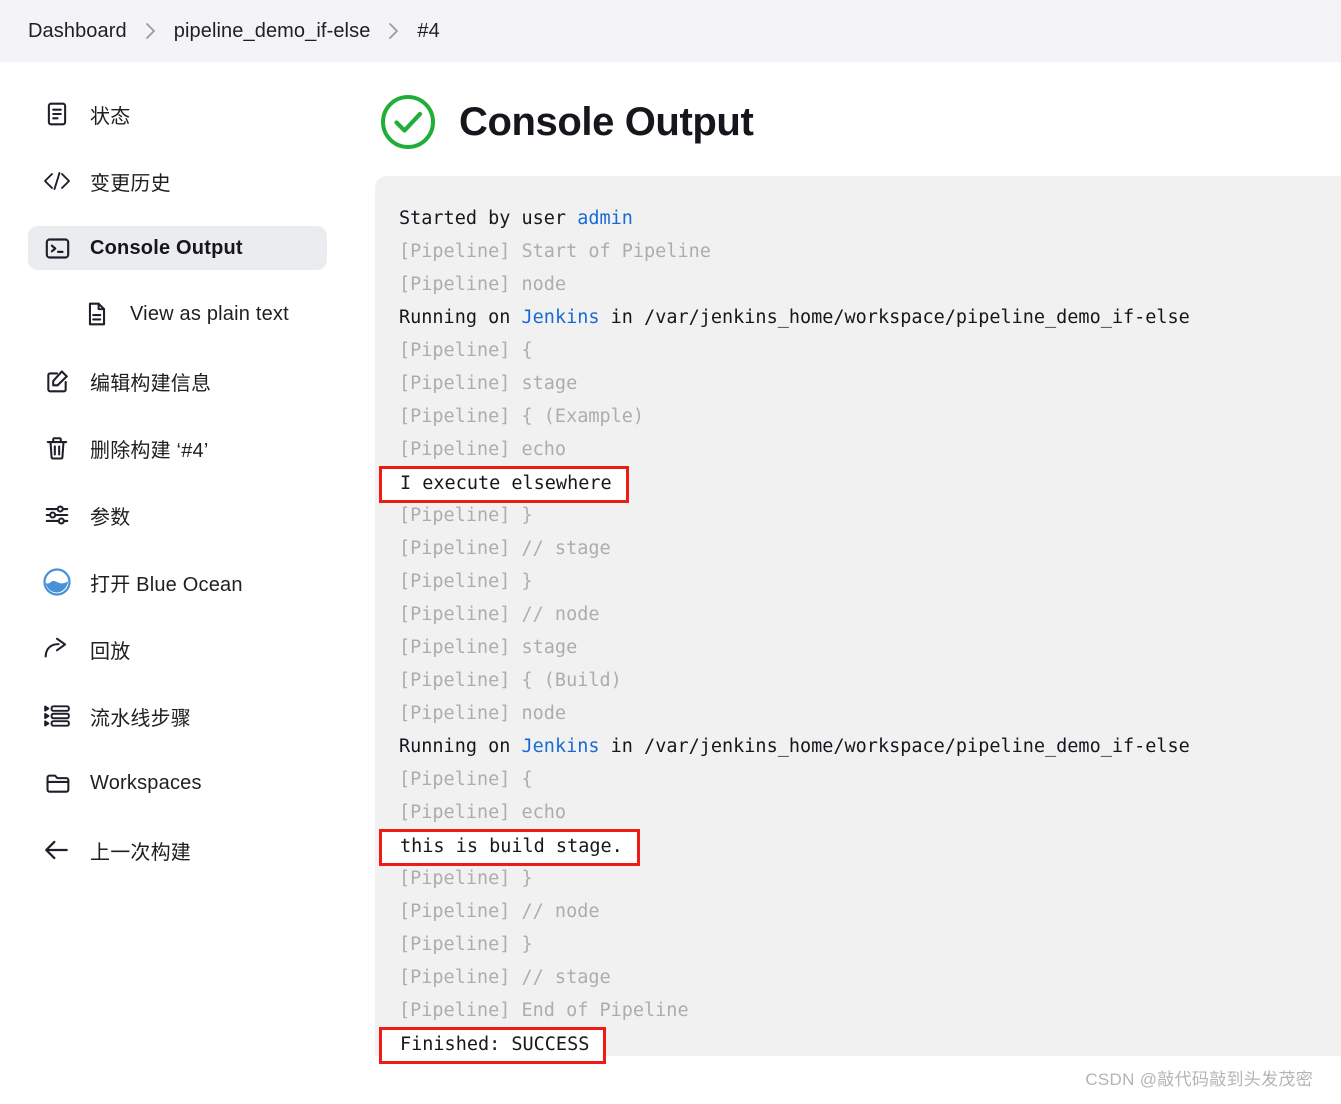  I want to click on sliders-icon, so click(57, 515).